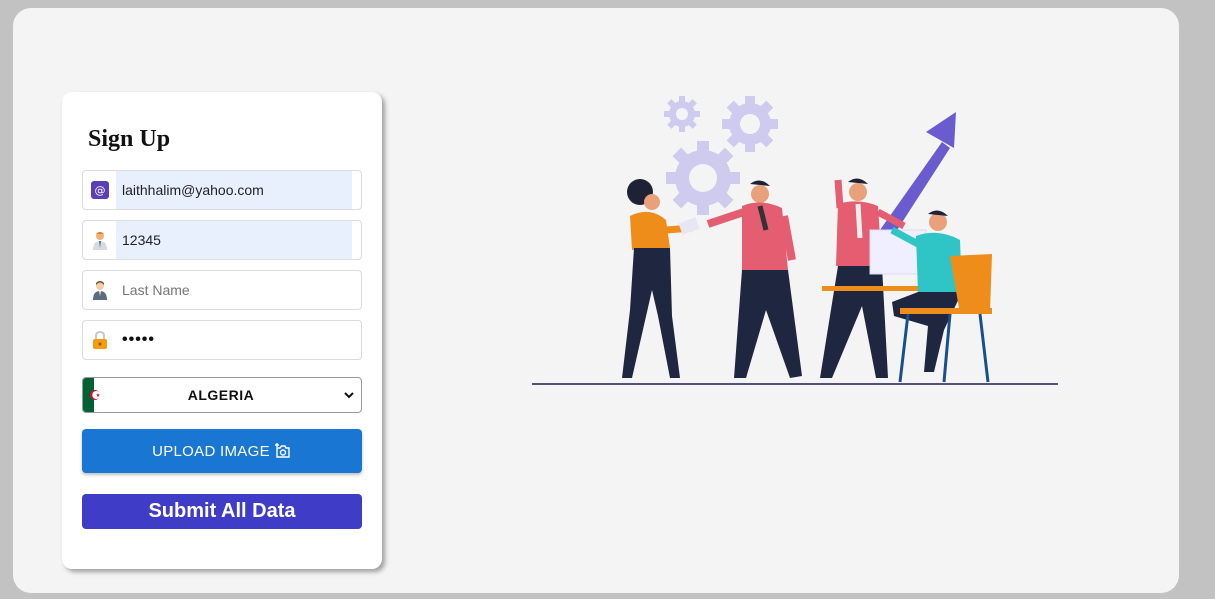 This screenshot has width=1215, height=599. Describe the element at coordinates (234, 340) in the screenshot. I see `password-input: •••••` at that location.